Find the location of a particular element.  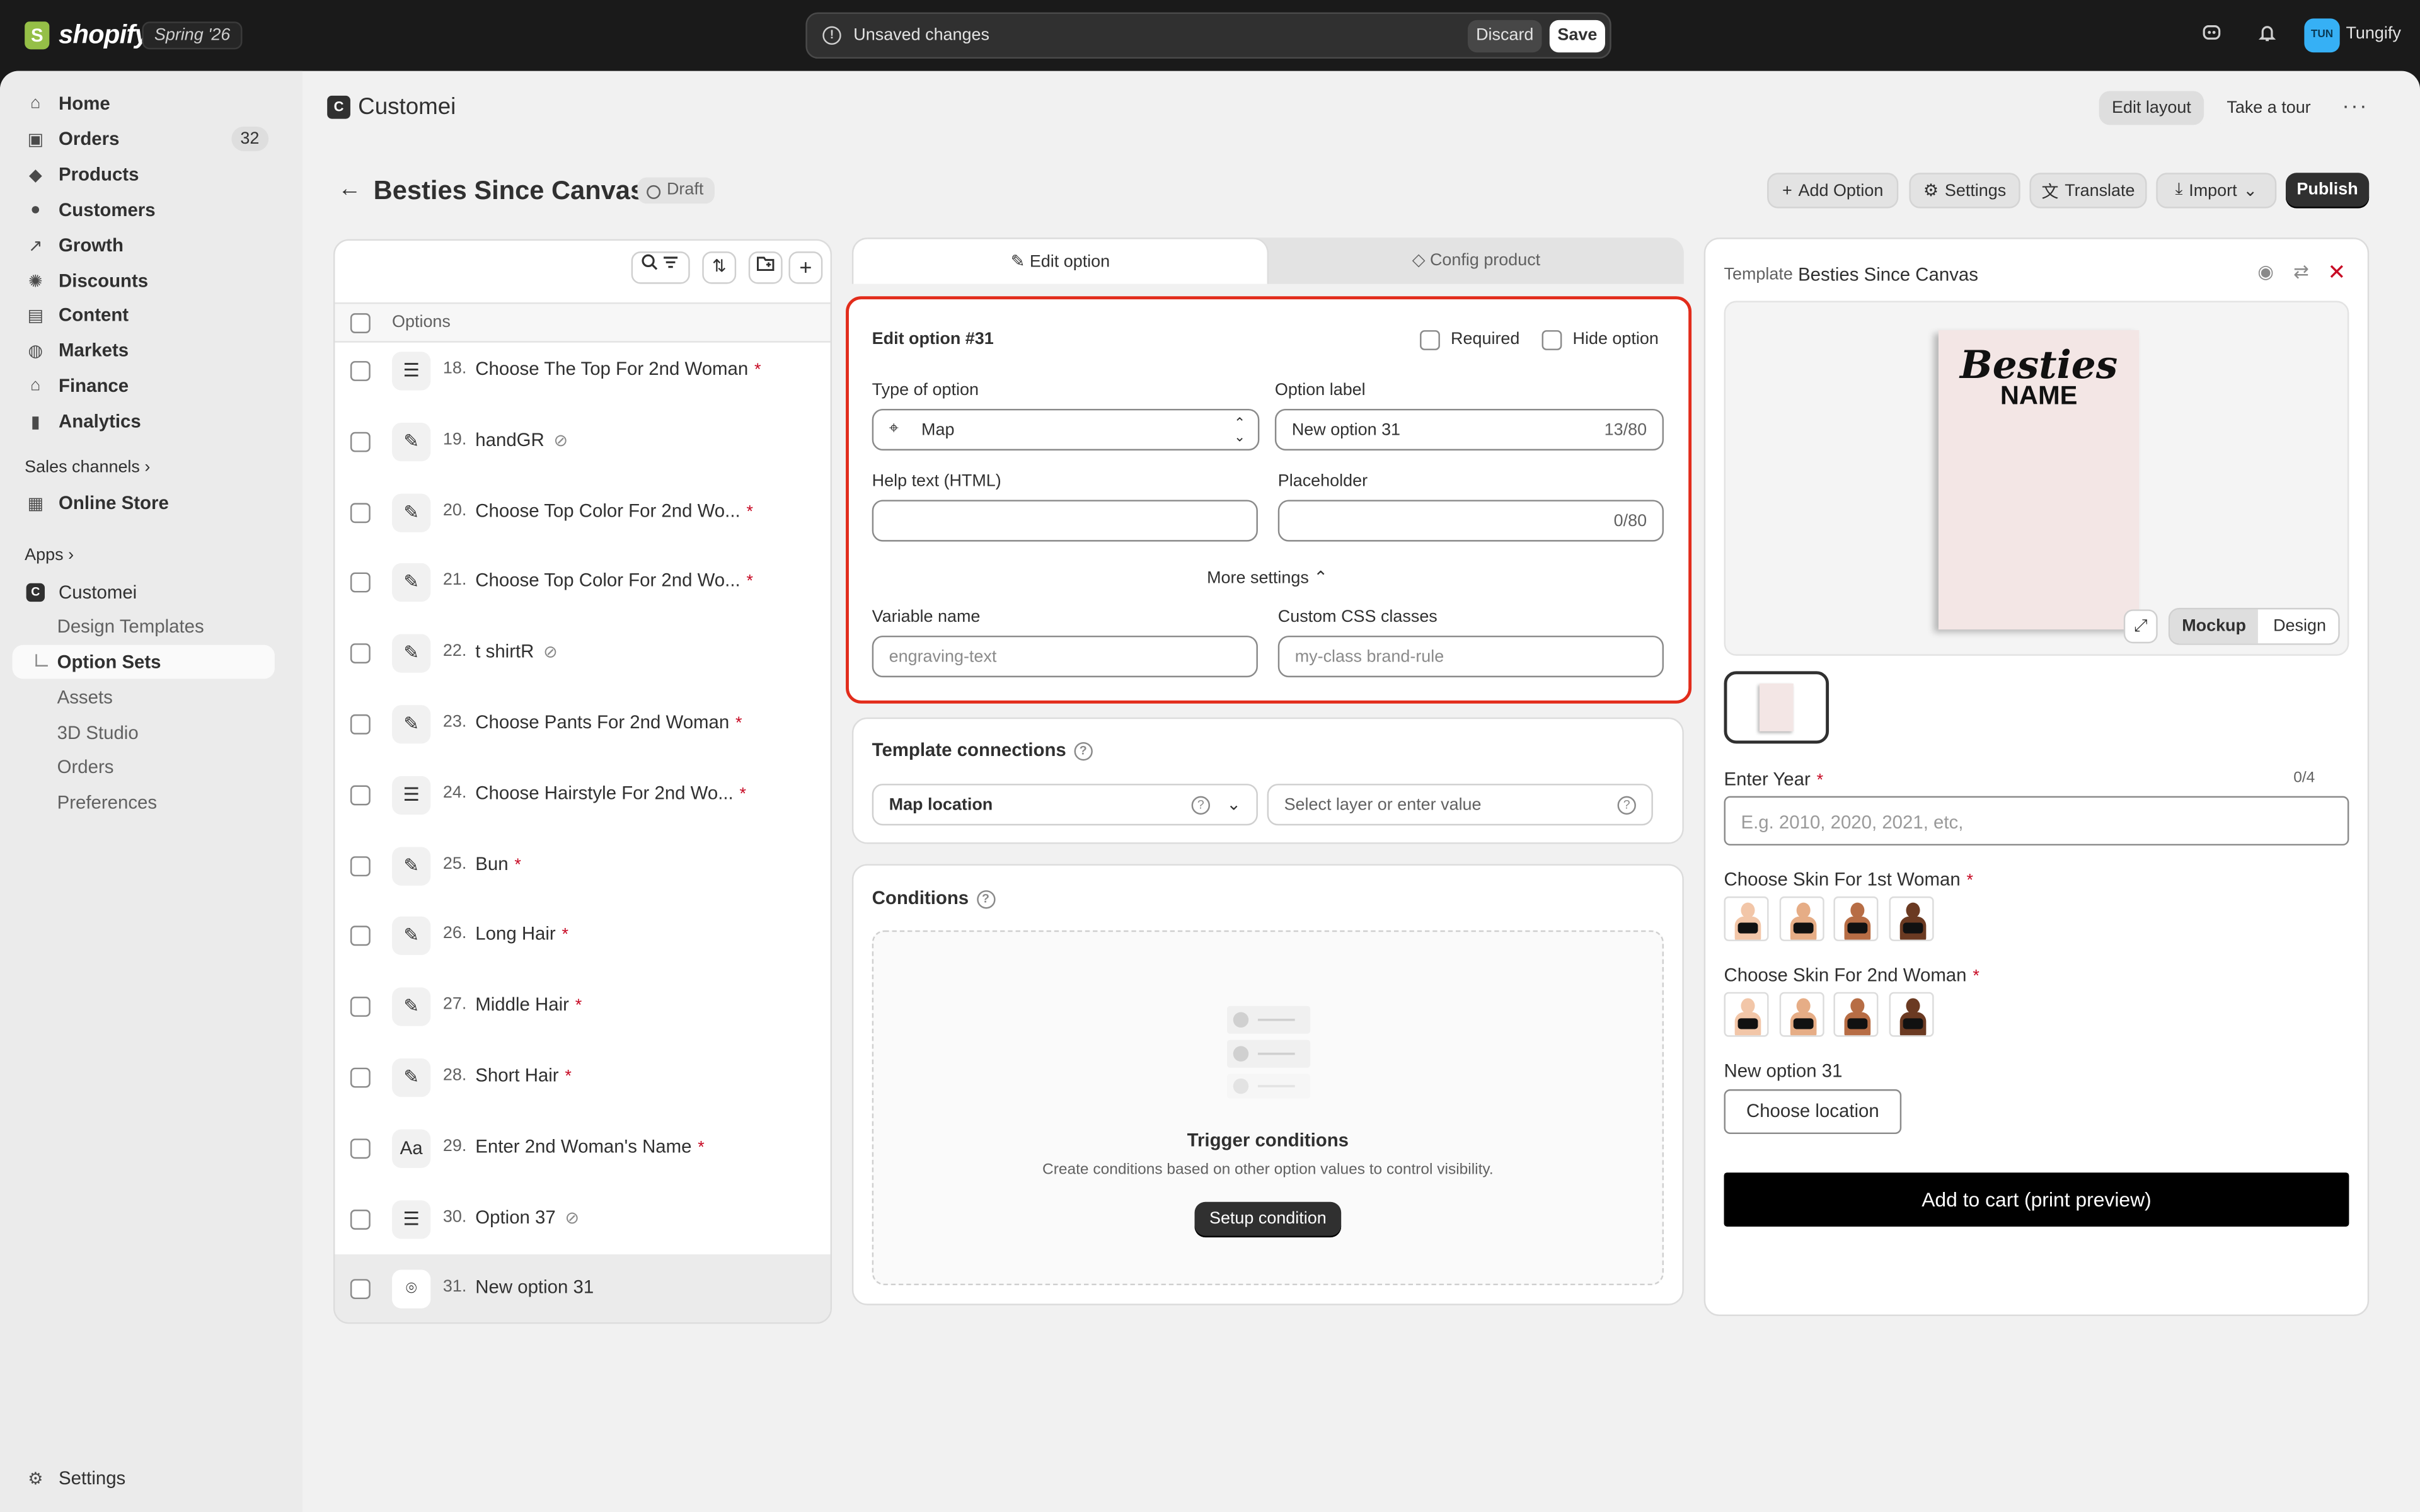

list-item: ✎ 28. Short Hair * is located at coordinates (582, 1078).